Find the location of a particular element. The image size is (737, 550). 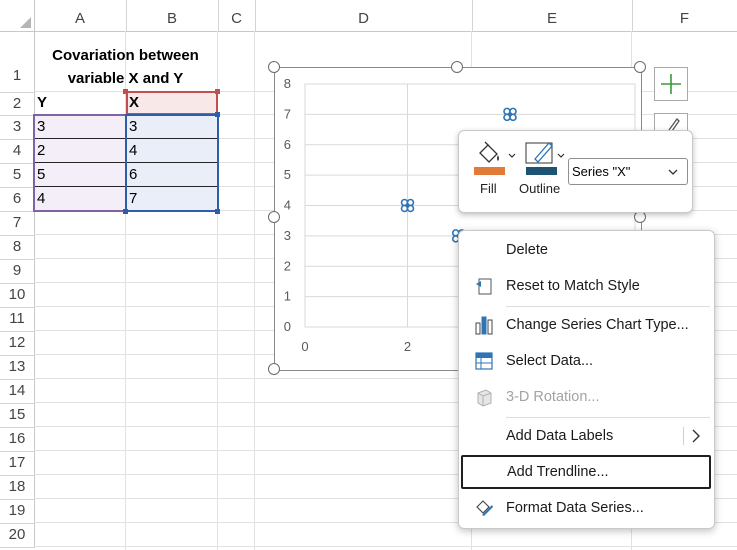

y-tick-label: 1 is located at coordinates (287, 296).